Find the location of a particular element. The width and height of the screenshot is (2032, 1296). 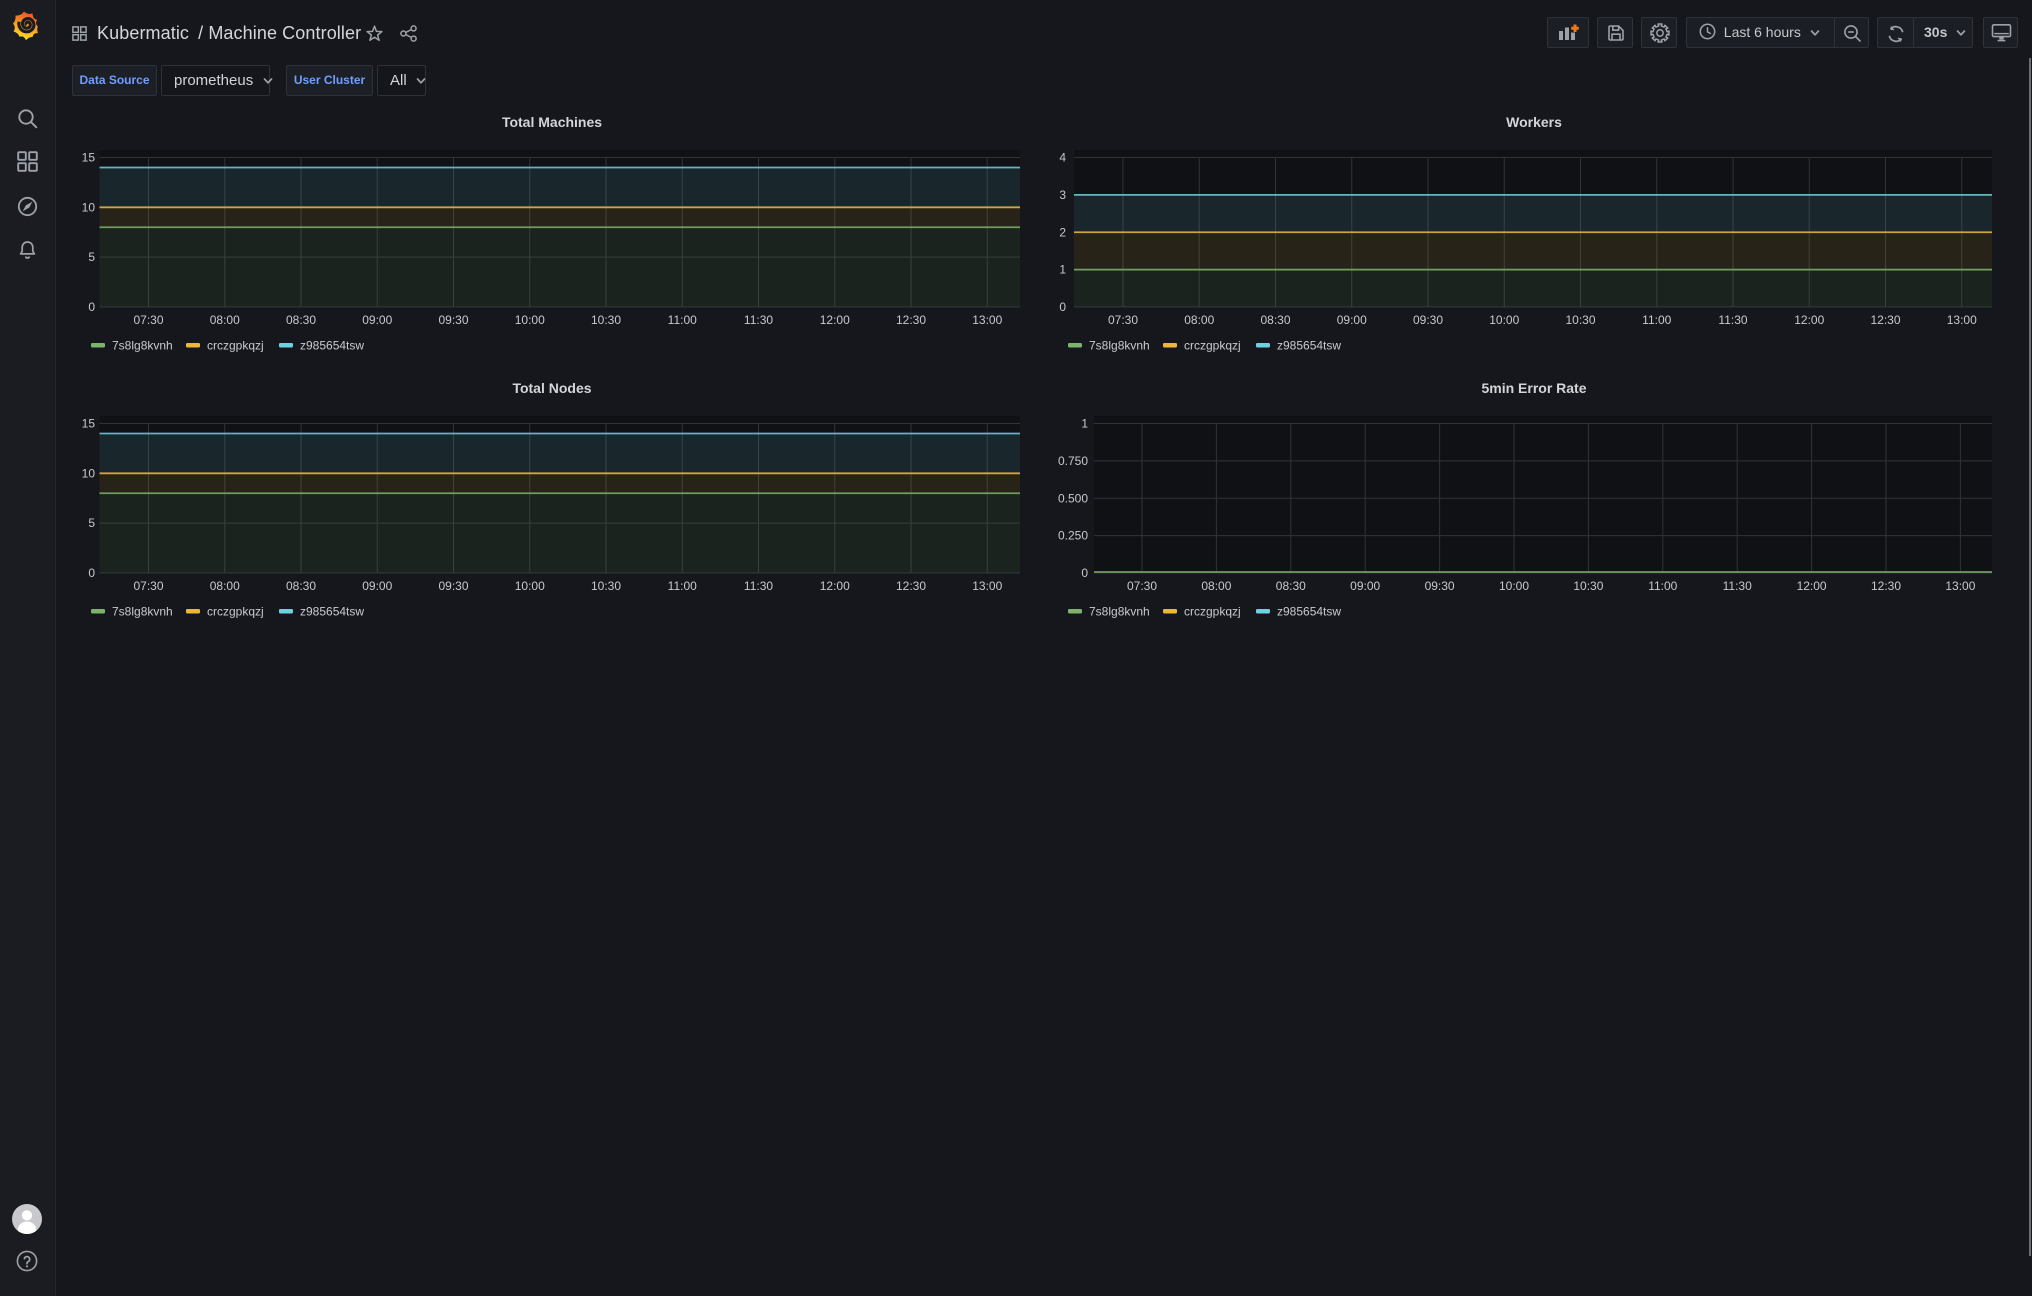

svg-text: 3 is located at coordinates (1062, 195).